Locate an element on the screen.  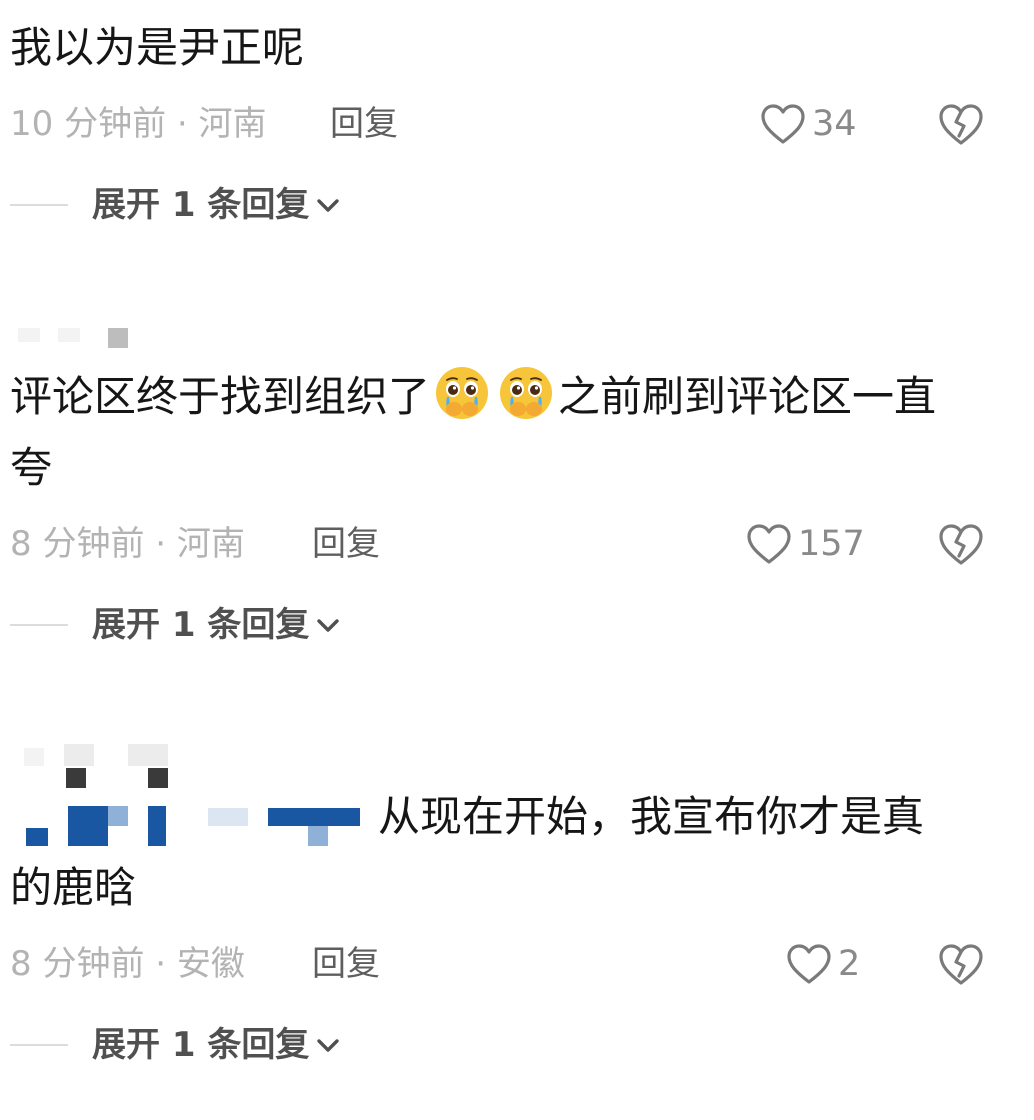
like-button: 2 is located at coordinates (823, 964).